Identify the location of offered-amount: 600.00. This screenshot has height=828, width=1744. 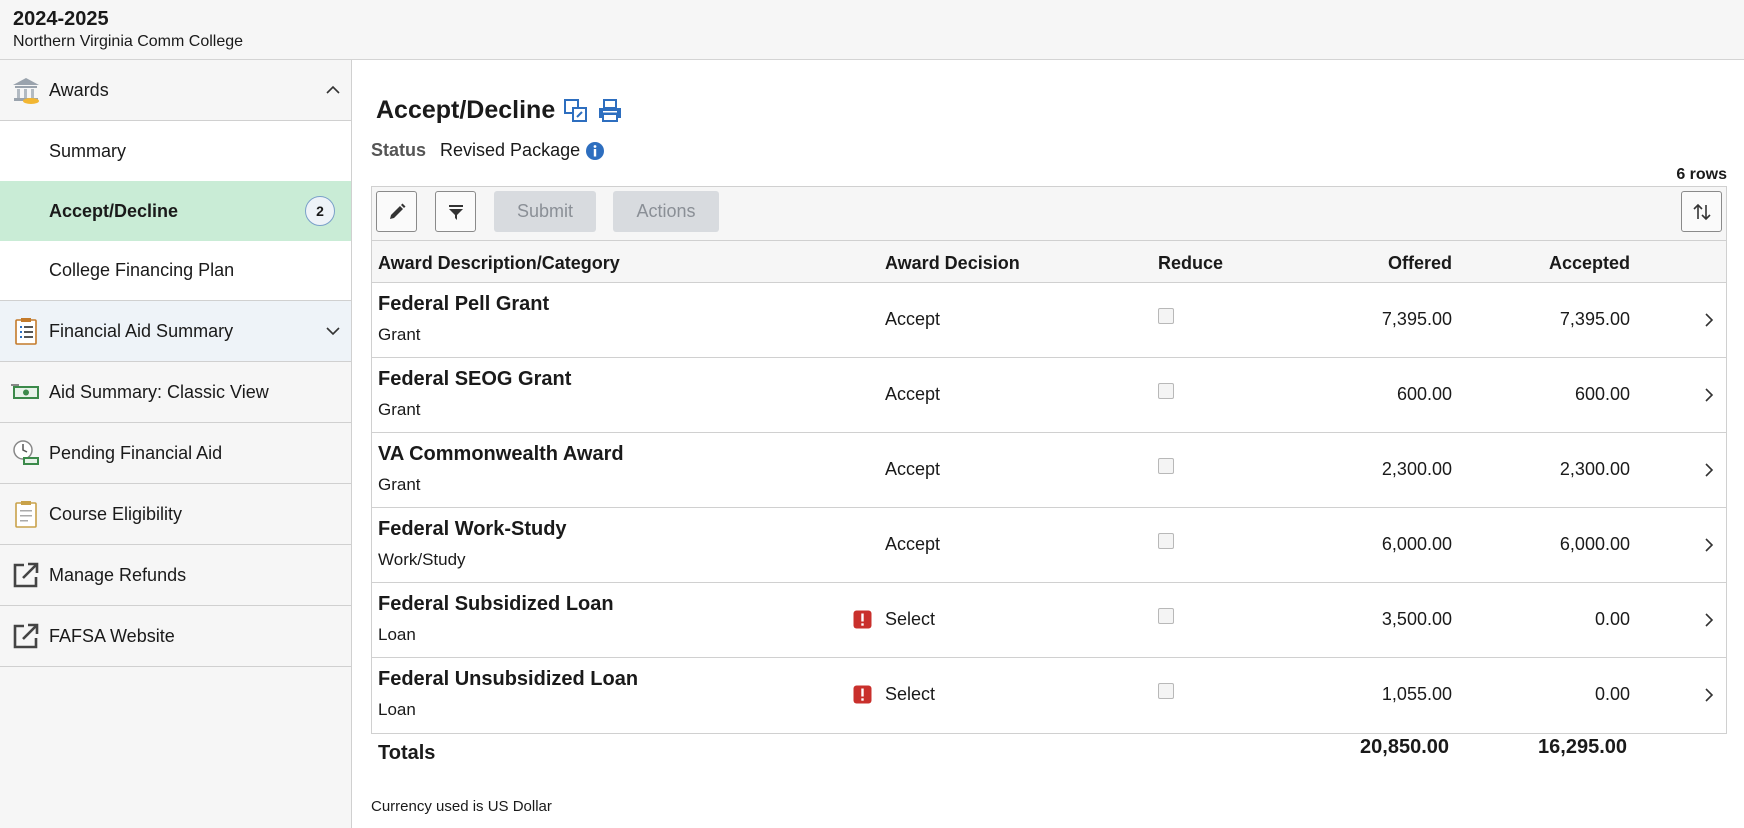
(1424, 394).